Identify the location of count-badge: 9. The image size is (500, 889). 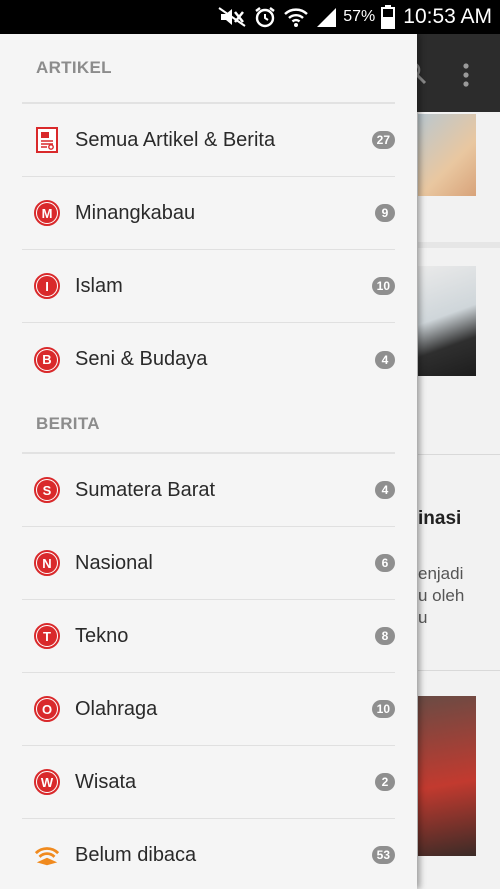
(385, 213).